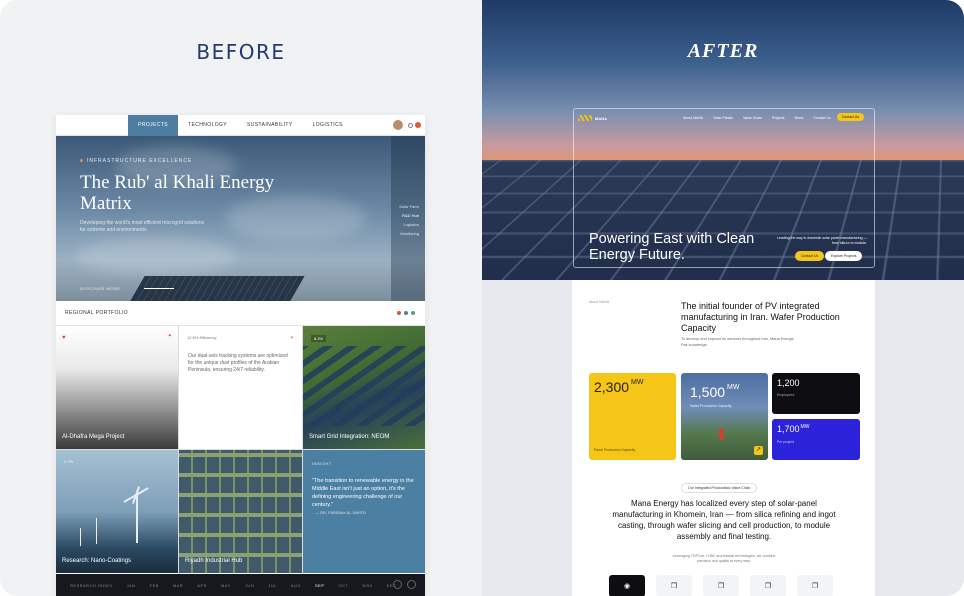  Describe the element at coordinates (177, 193) in the screenshot. I see `hero-title: The Rub' al Khali Energy Matrix` at that location.